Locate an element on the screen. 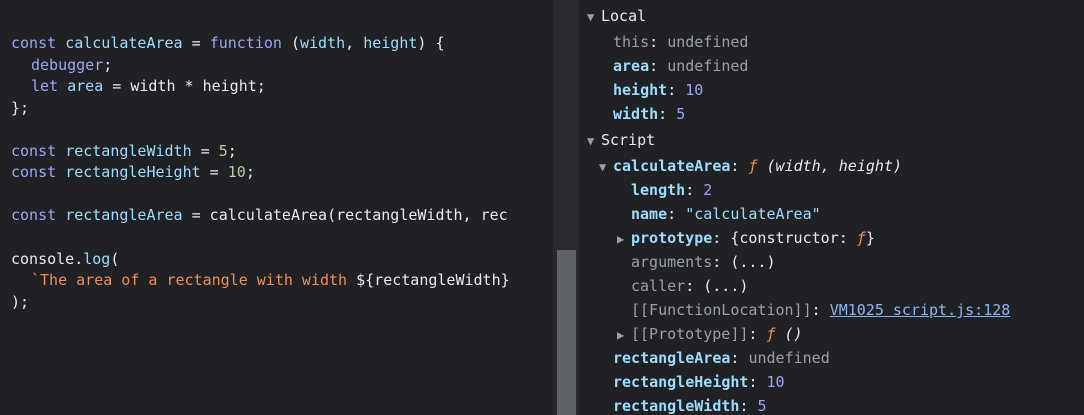 This screenshot has height=415, width=1084. paren: ) { is located at coordinates (431, 43).